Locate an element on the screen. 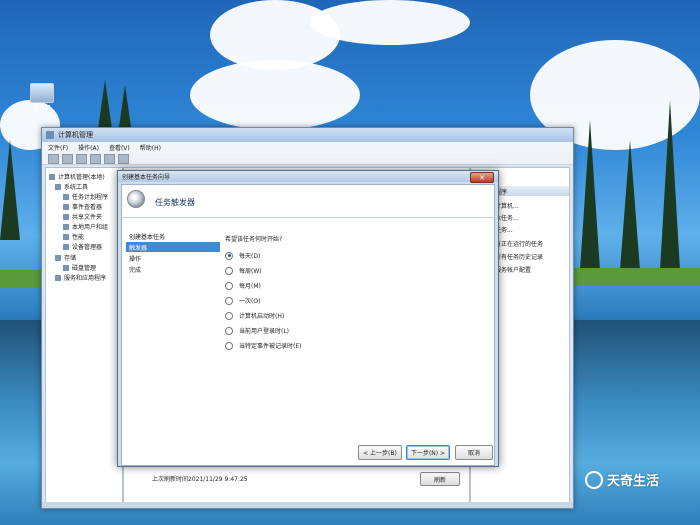 The width and height of the screenshot is (700, 525). wizard-header: 任务触发器 is located at coordinates (308, 201).